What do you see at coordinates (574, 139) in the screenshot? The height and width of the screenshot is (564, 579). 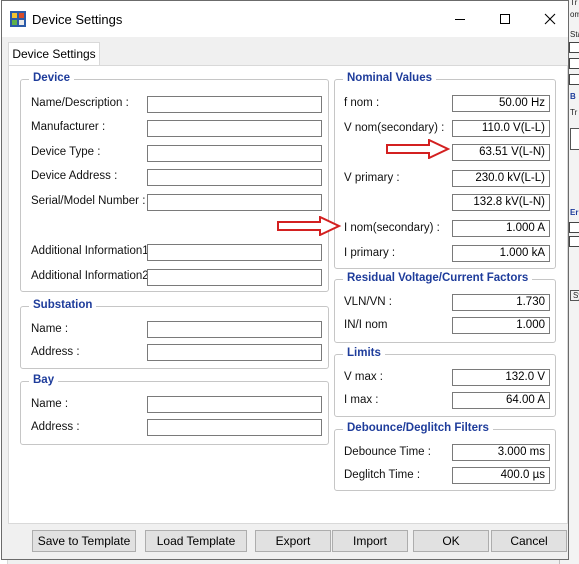 I see `bg-box` at bounding box center [574, 139].